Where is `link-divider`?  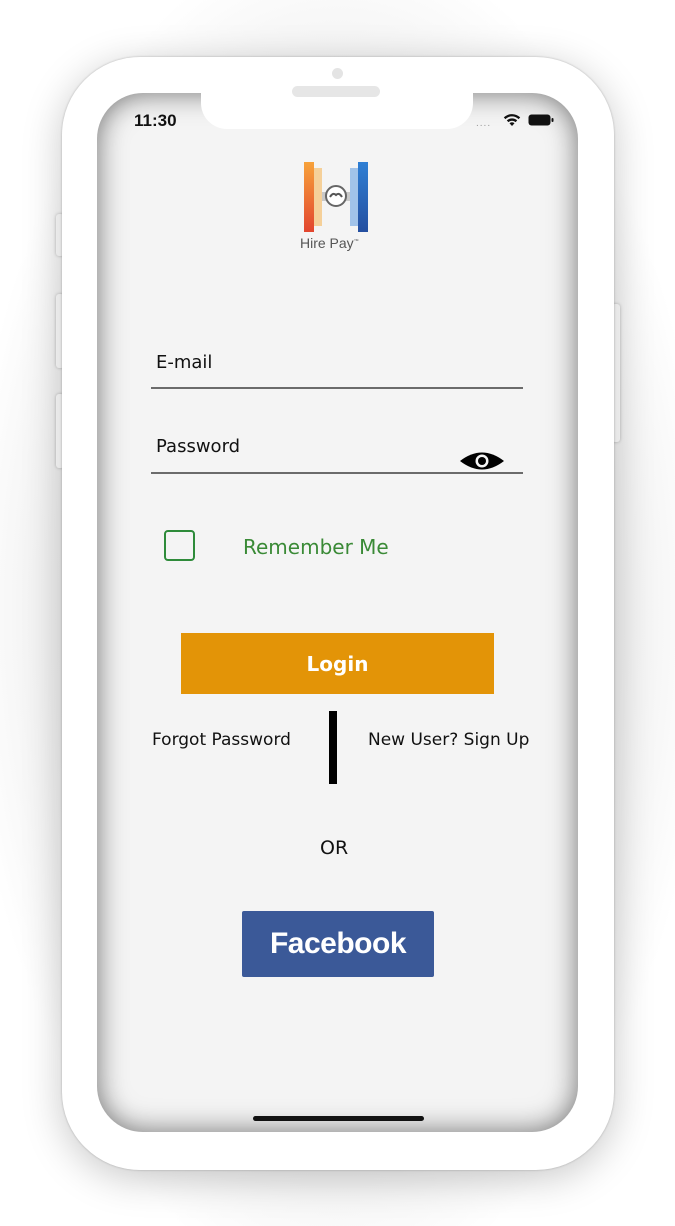
link-divider is located at coordinates (333, 747).